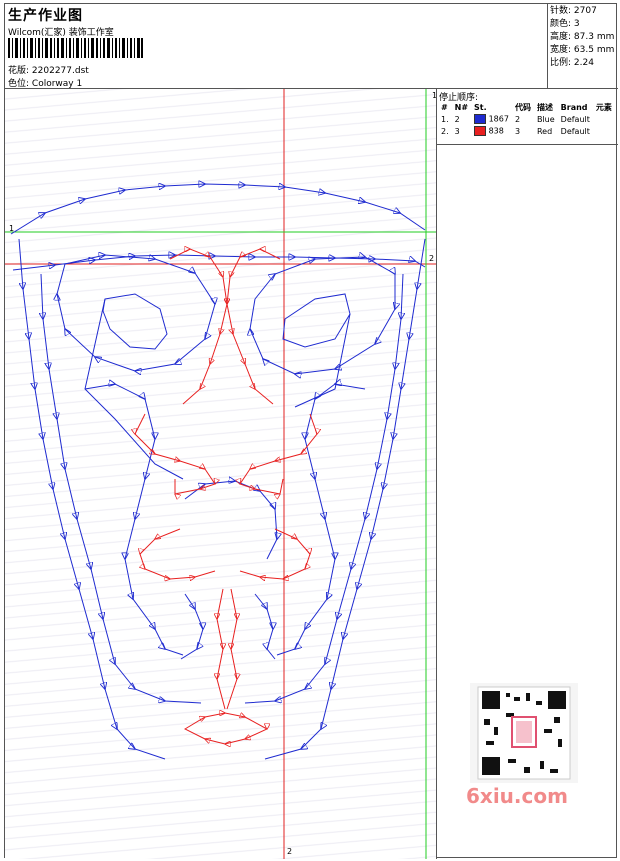 This screenshot has height=861, width=620. I want to click on color-swatch-red, so click(480, 131).